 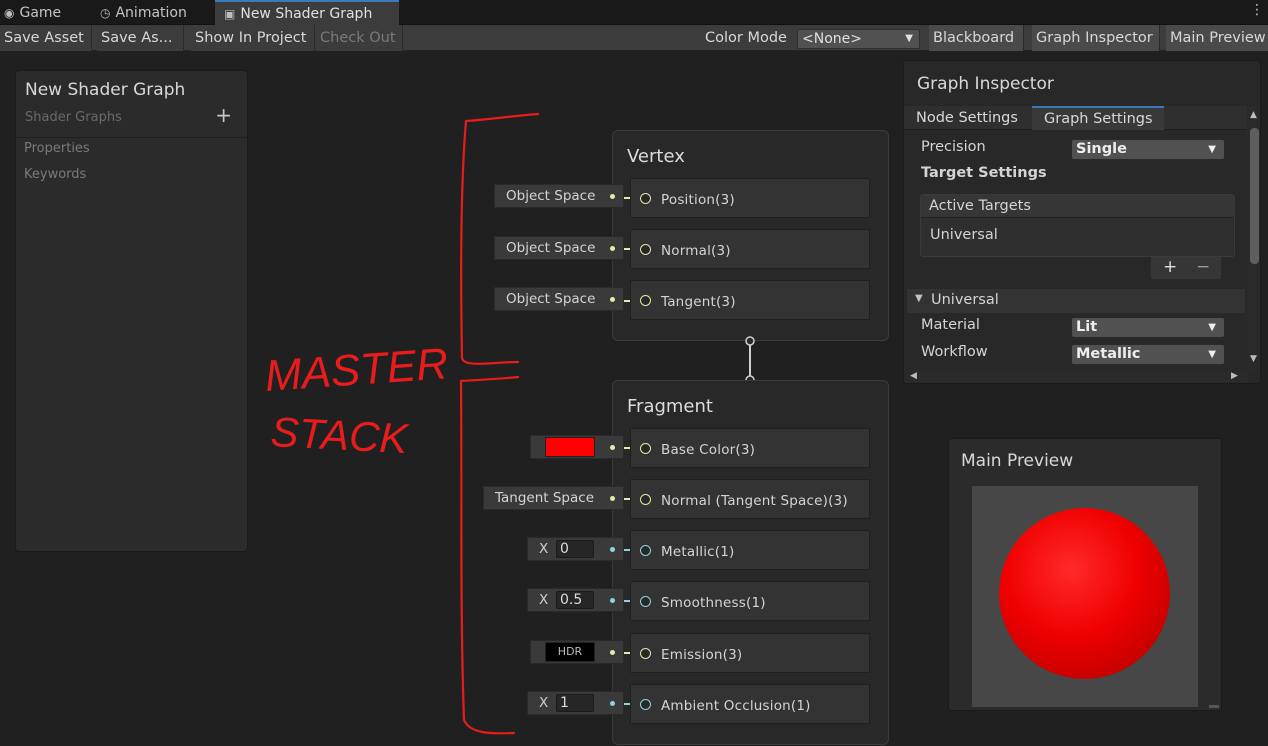 I want to click on ambient-occlusion-port: Ambient Occlusion(1), so click(x=750, y=704).